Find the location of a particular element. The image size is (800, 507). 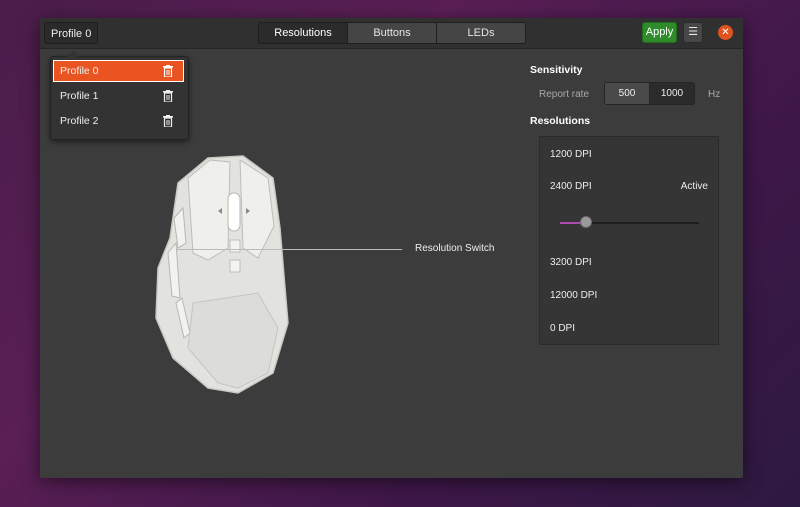

close-icon: ✕ is located at coordinates (725, 32).